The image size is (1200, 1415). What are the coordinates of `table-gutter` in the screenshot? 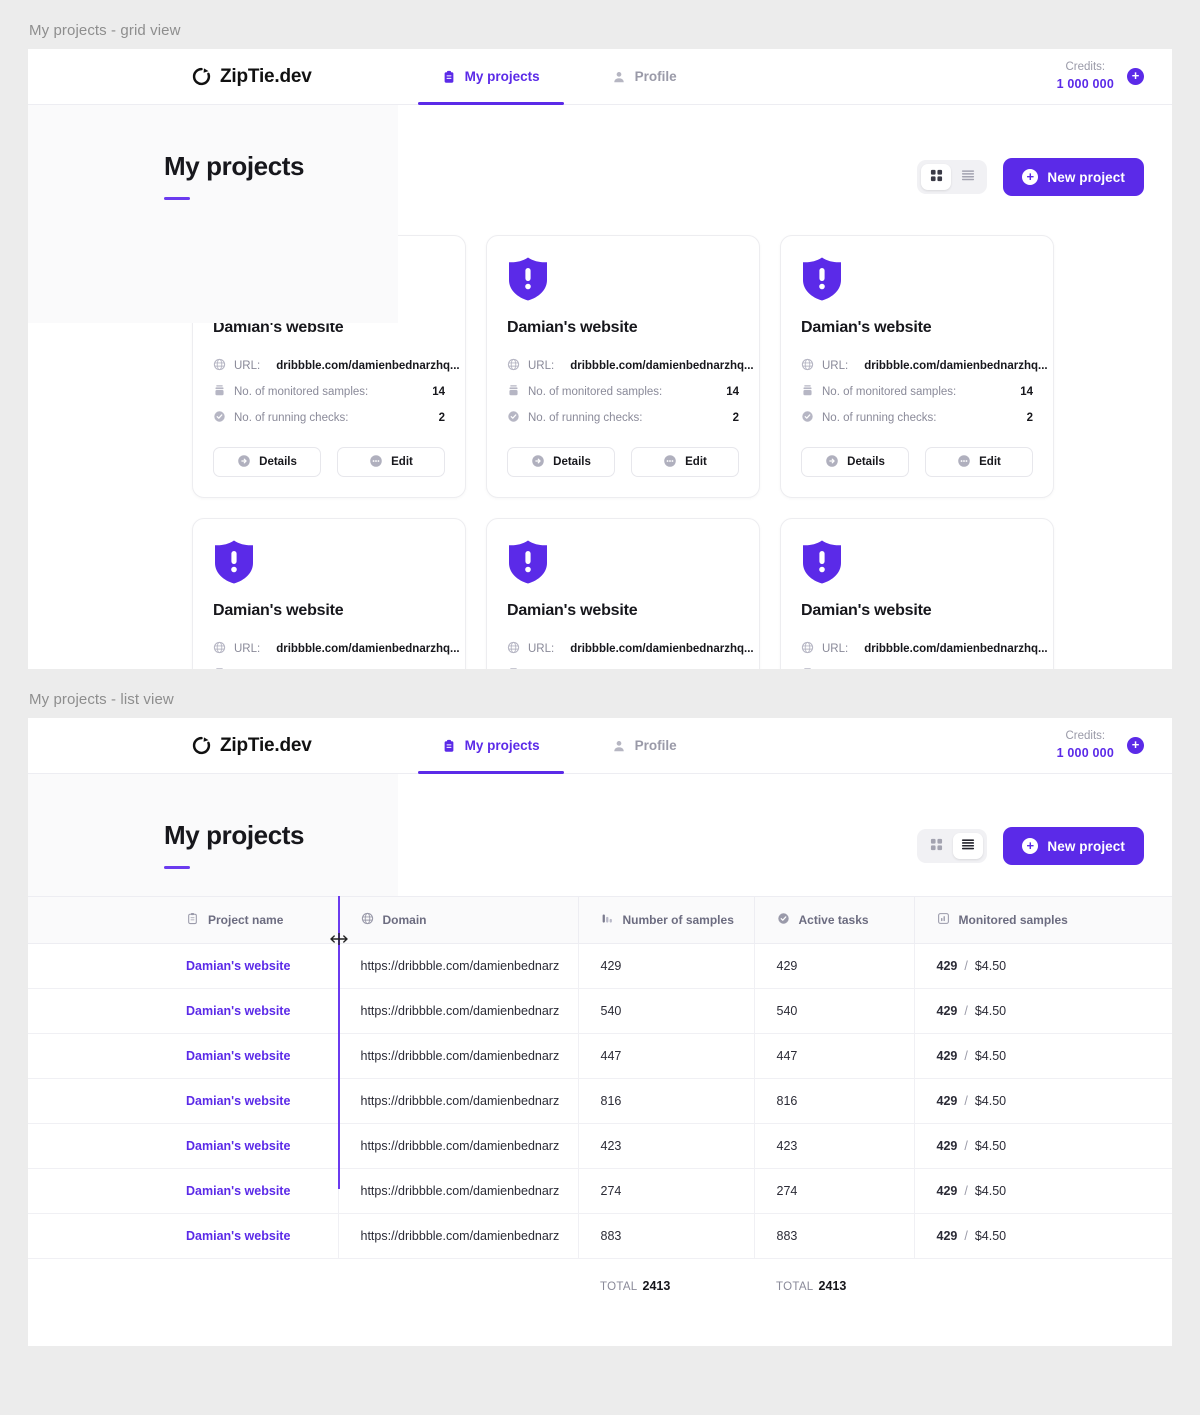 It's located at (96, 920).